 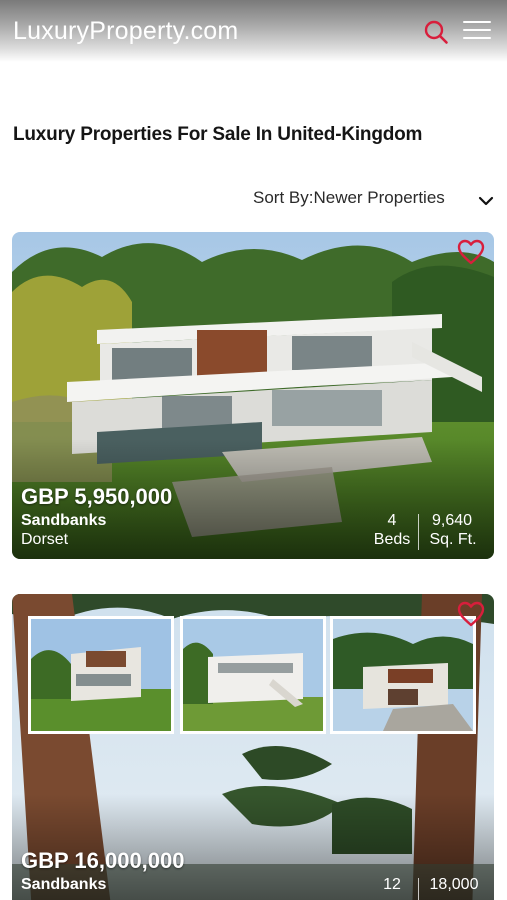 I want to click on site-logo: LuxuryProperty.com, so click(x=125, y=31).